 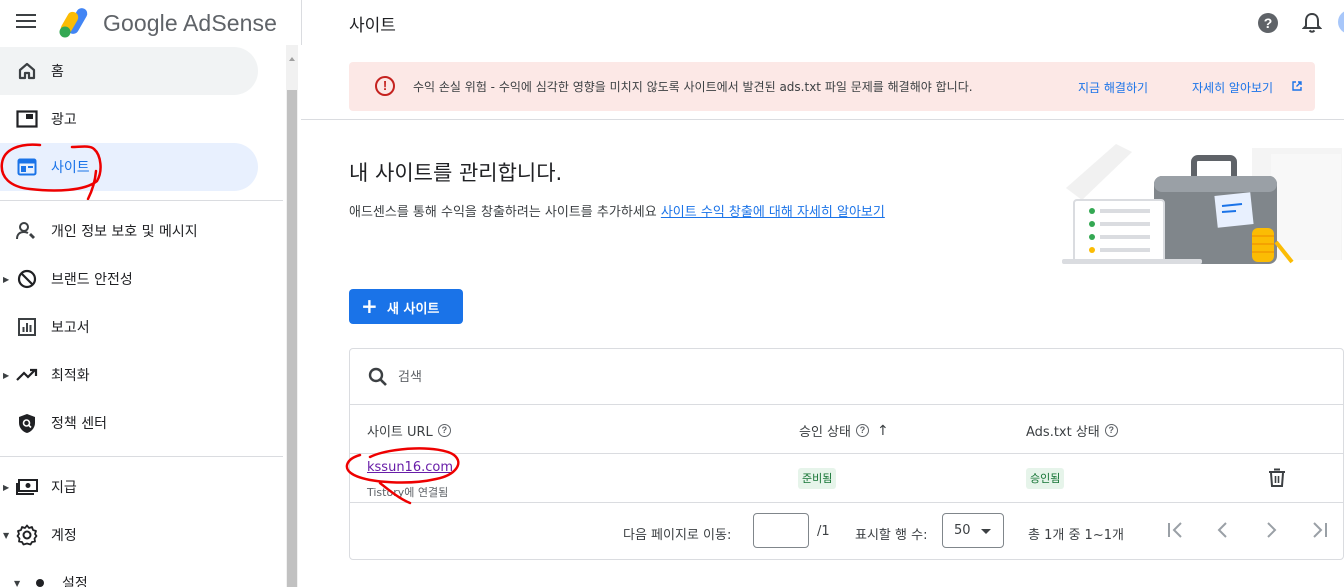 I want to click on page-count: /1, so click(x=823, y=531).